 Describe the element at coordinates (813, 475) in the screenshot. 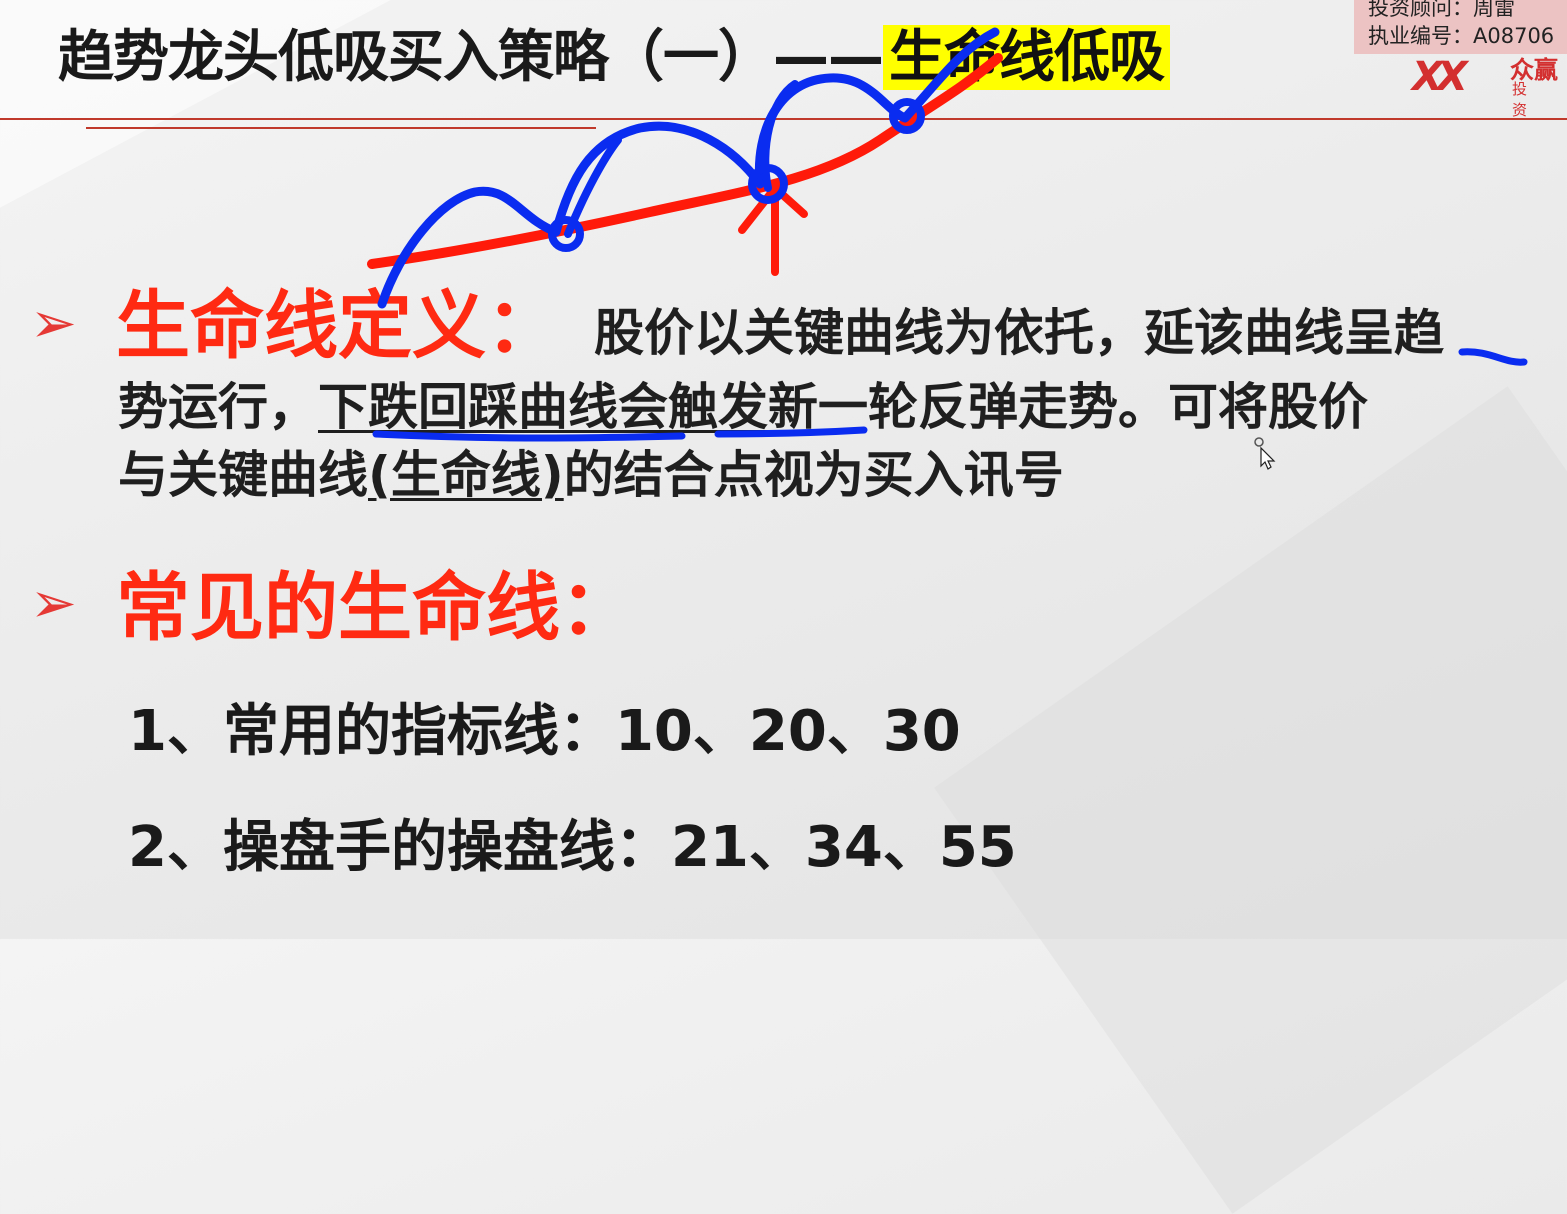

I see `definition-line-3-end: 的结合点视为买入讯号` at that location.